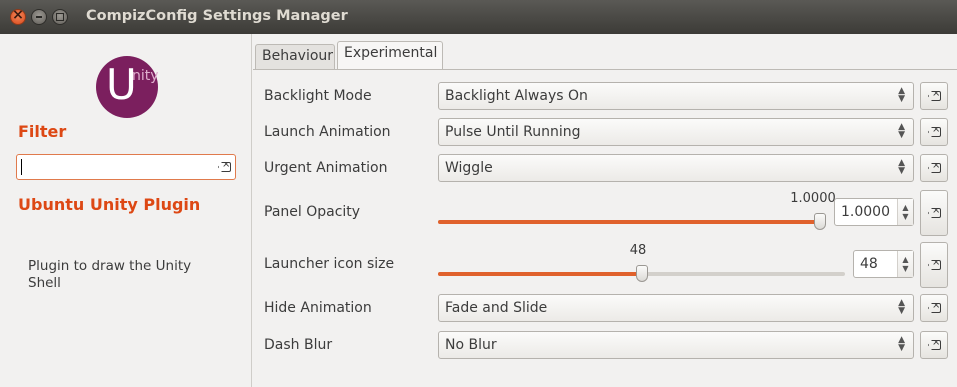 The height and width of the screenshot is (387, 957). I want to click on plugin-description: Plugin to draw the Unity Shell, so click(110, 274).